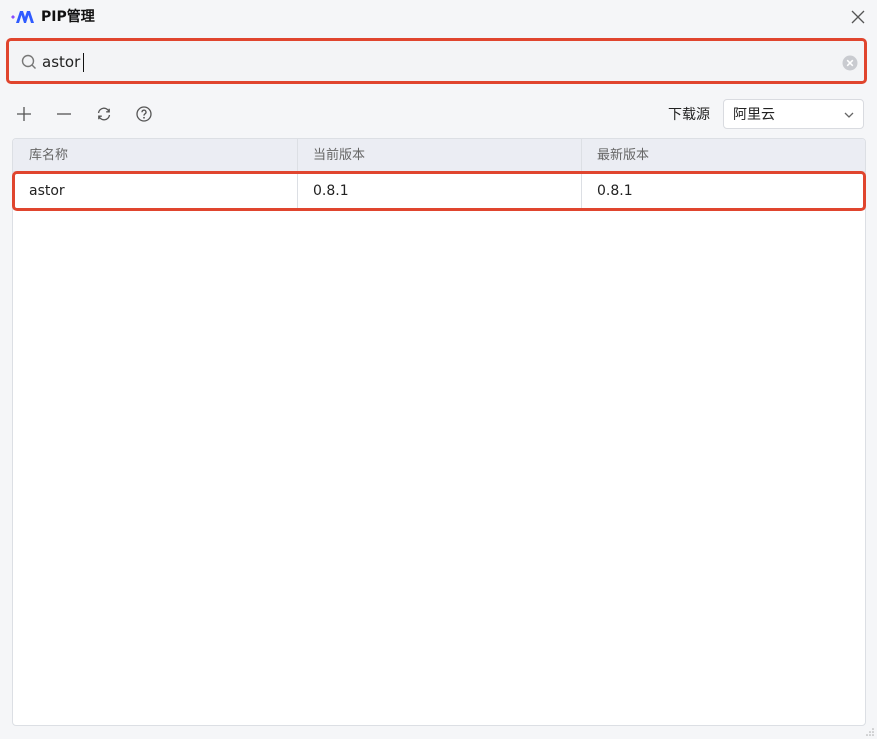 This screenshot has width=877, height=739. Describe the element at coordinates (22, 17) in the screenshot. I see `app-logo-icon` at that location.